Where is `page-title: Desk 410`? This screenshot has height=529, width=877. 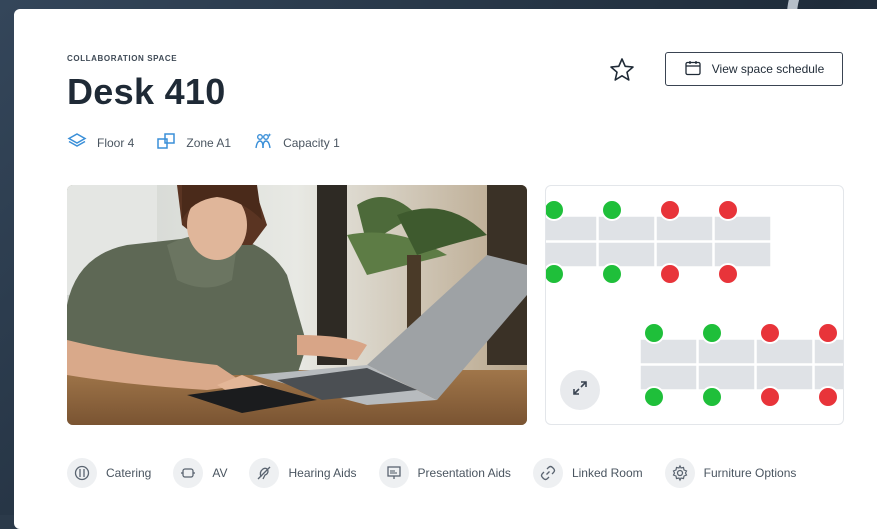 page-title: Desk 410 is located at coordinates (146, 91).